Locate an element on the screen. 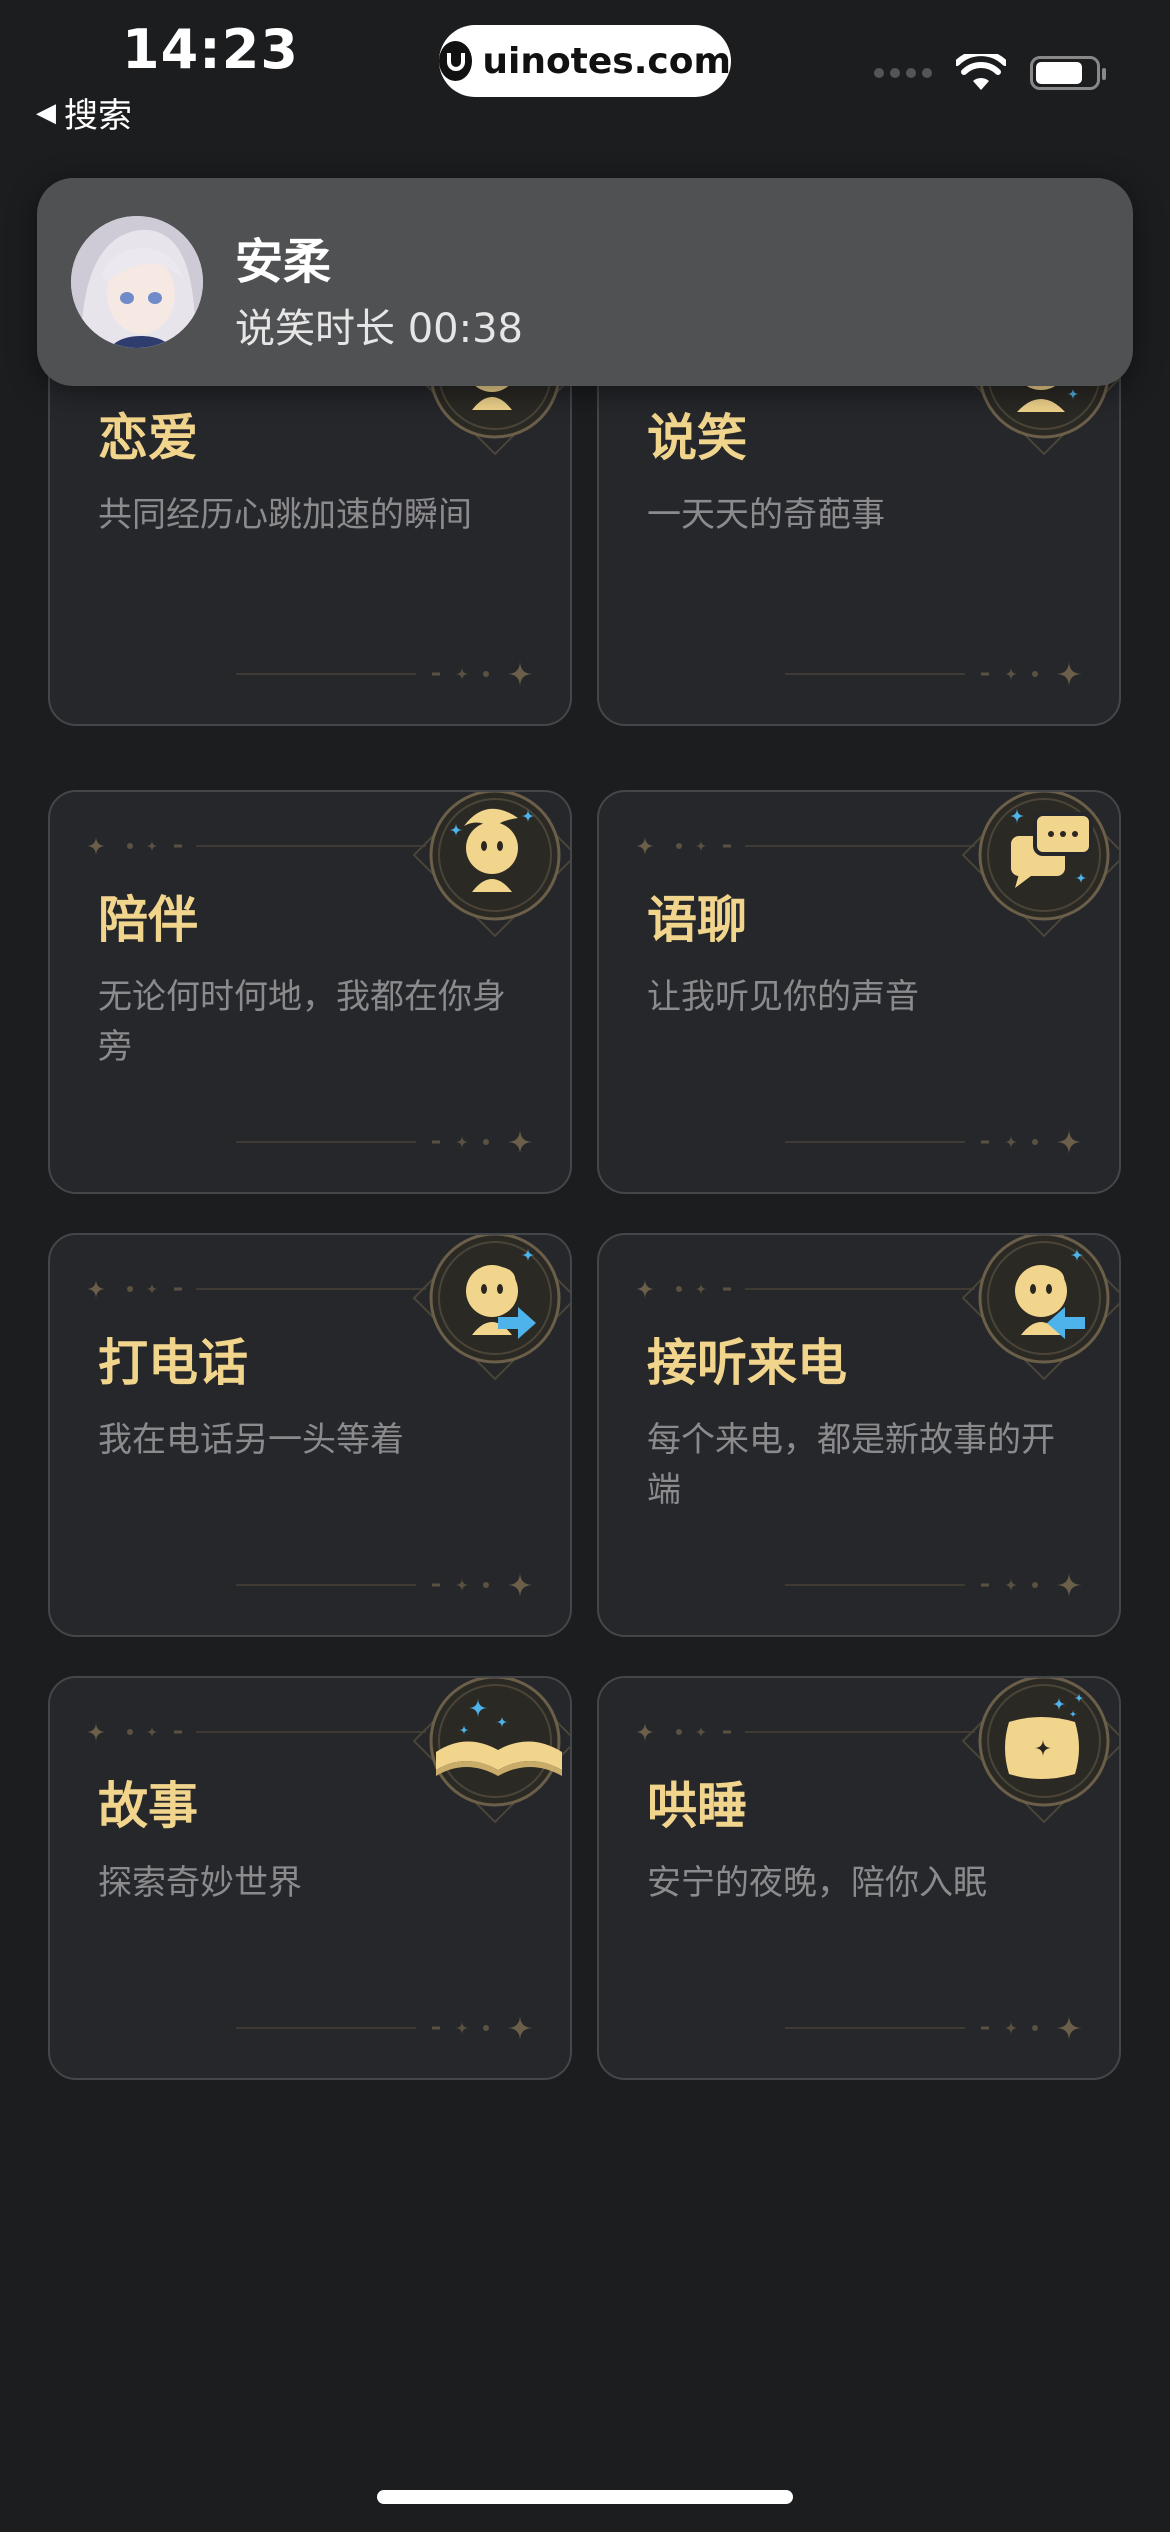 The image size is (1170, 2532). back-to-search-button: ◀ 搜索 is located at coordinates (84, 112).